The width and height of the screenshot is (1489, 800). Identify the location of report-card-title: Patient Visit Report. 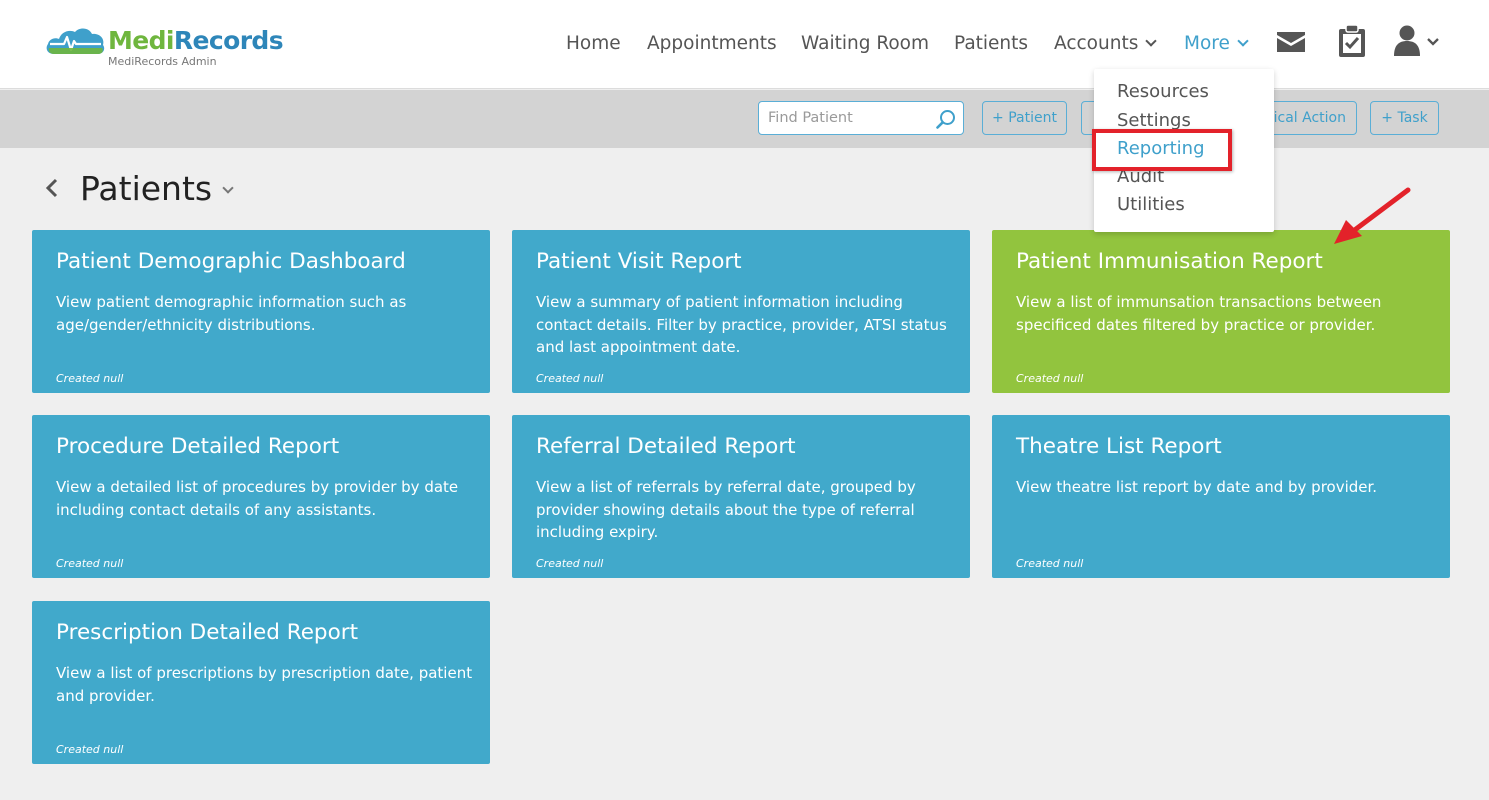
(639, 261).